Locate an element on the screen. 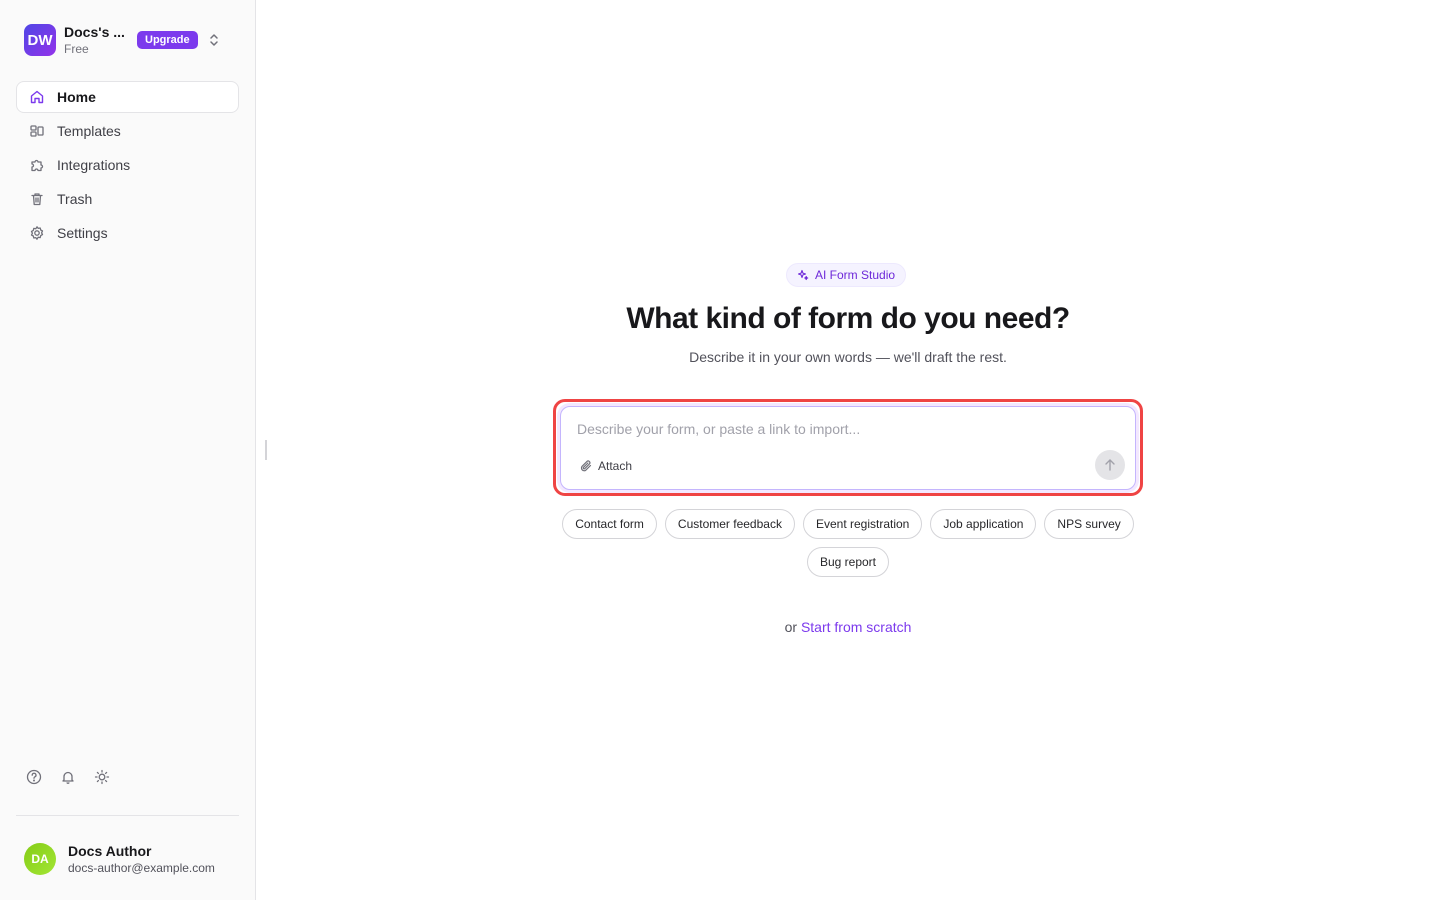 The image size is (1440, 900). avatar: DA is located at coordinates (40, 859).